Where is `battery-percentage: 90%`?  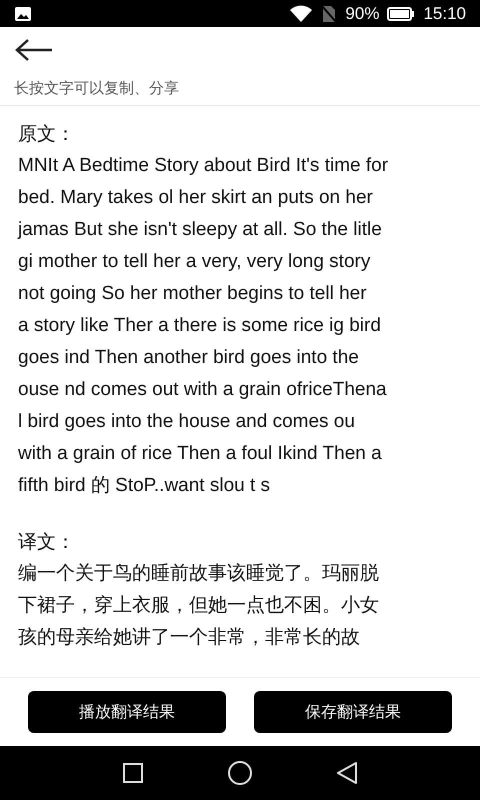
battery-percentage: 90% is located at coordinates (362, 14).